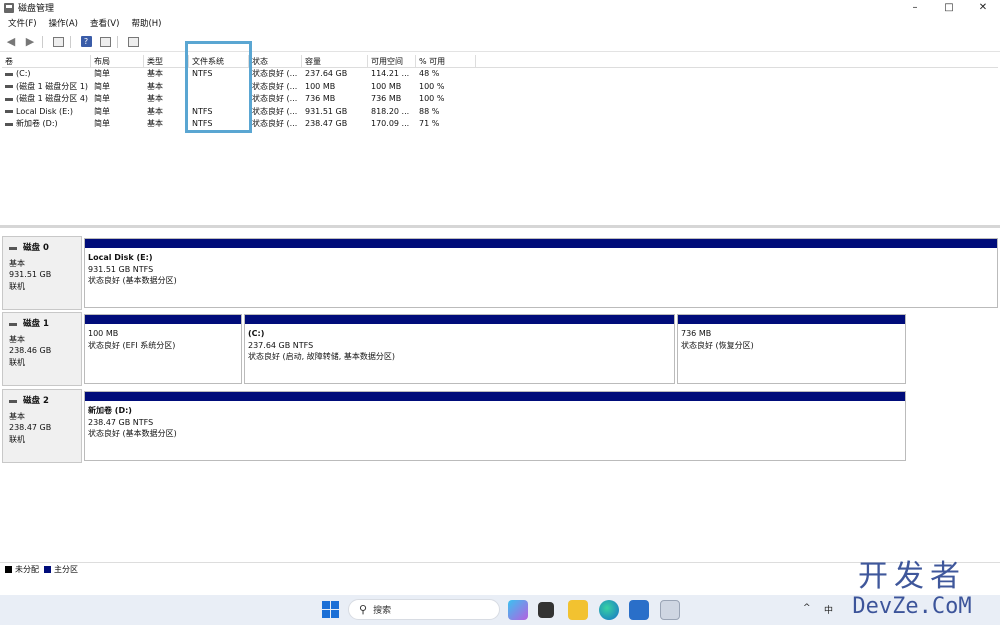 The height and width of the screenshot is (625, 1000). I want to click on partition-status: 状态良好 (恢复分区), so click(717, 345).